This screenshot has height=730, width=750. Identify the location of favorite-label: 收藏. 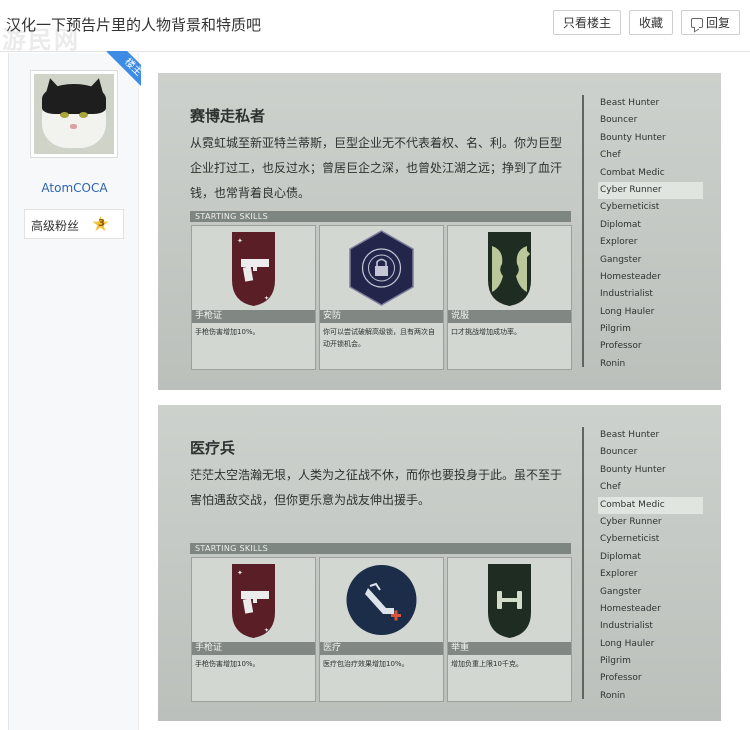
(650, 23).